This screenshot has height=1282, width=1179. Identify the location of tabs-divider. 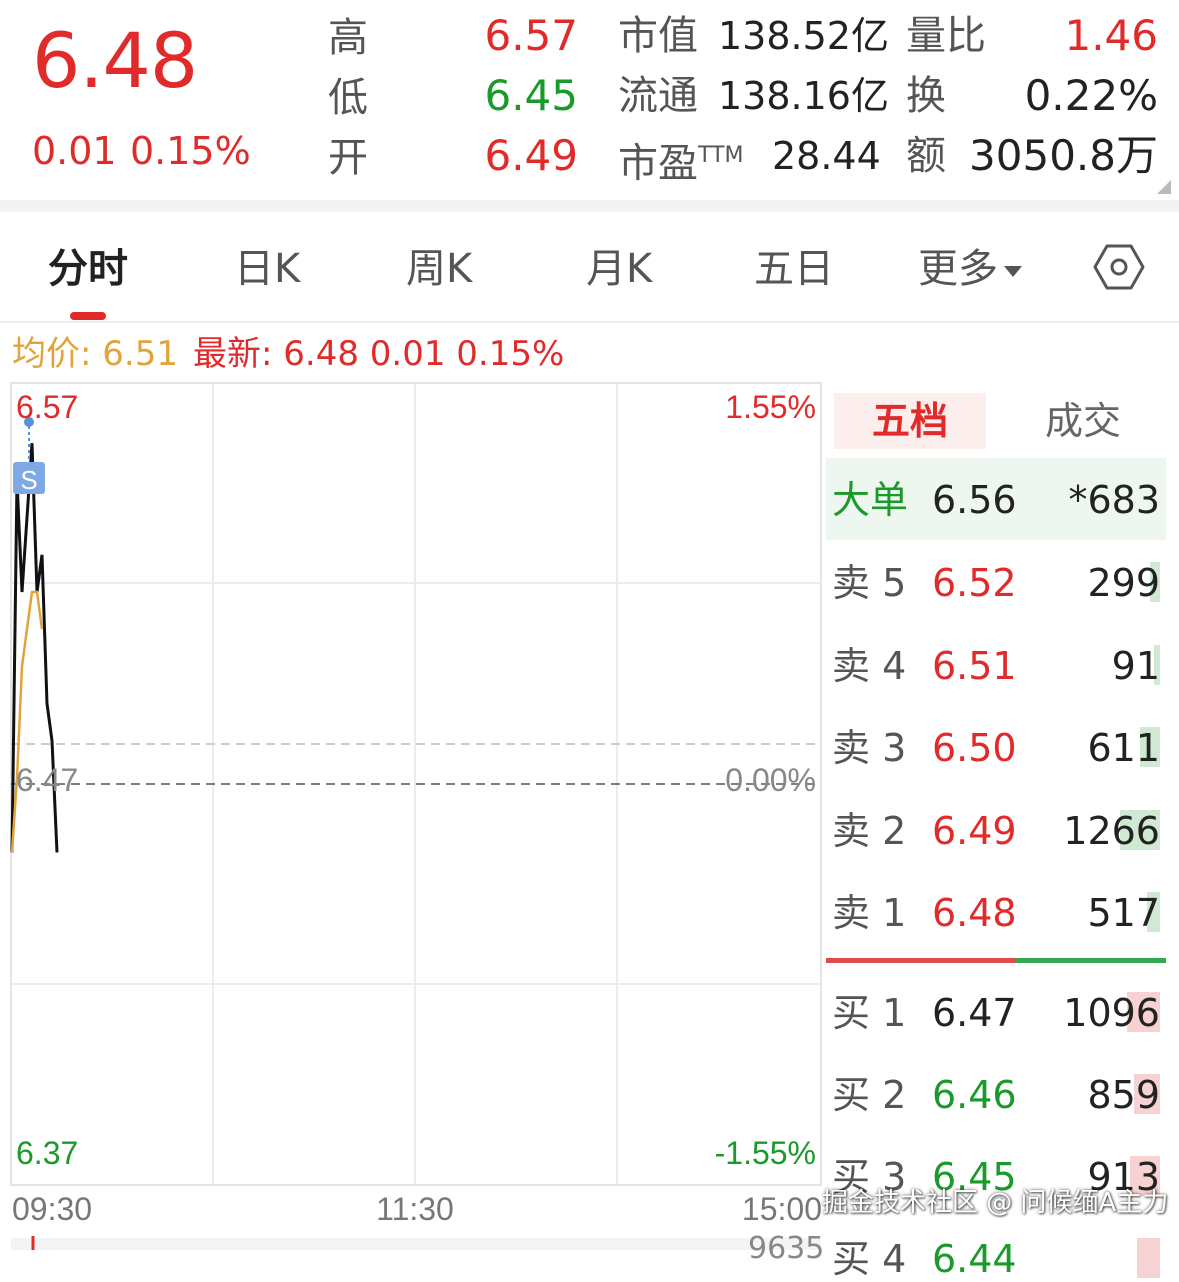
(589, 322).